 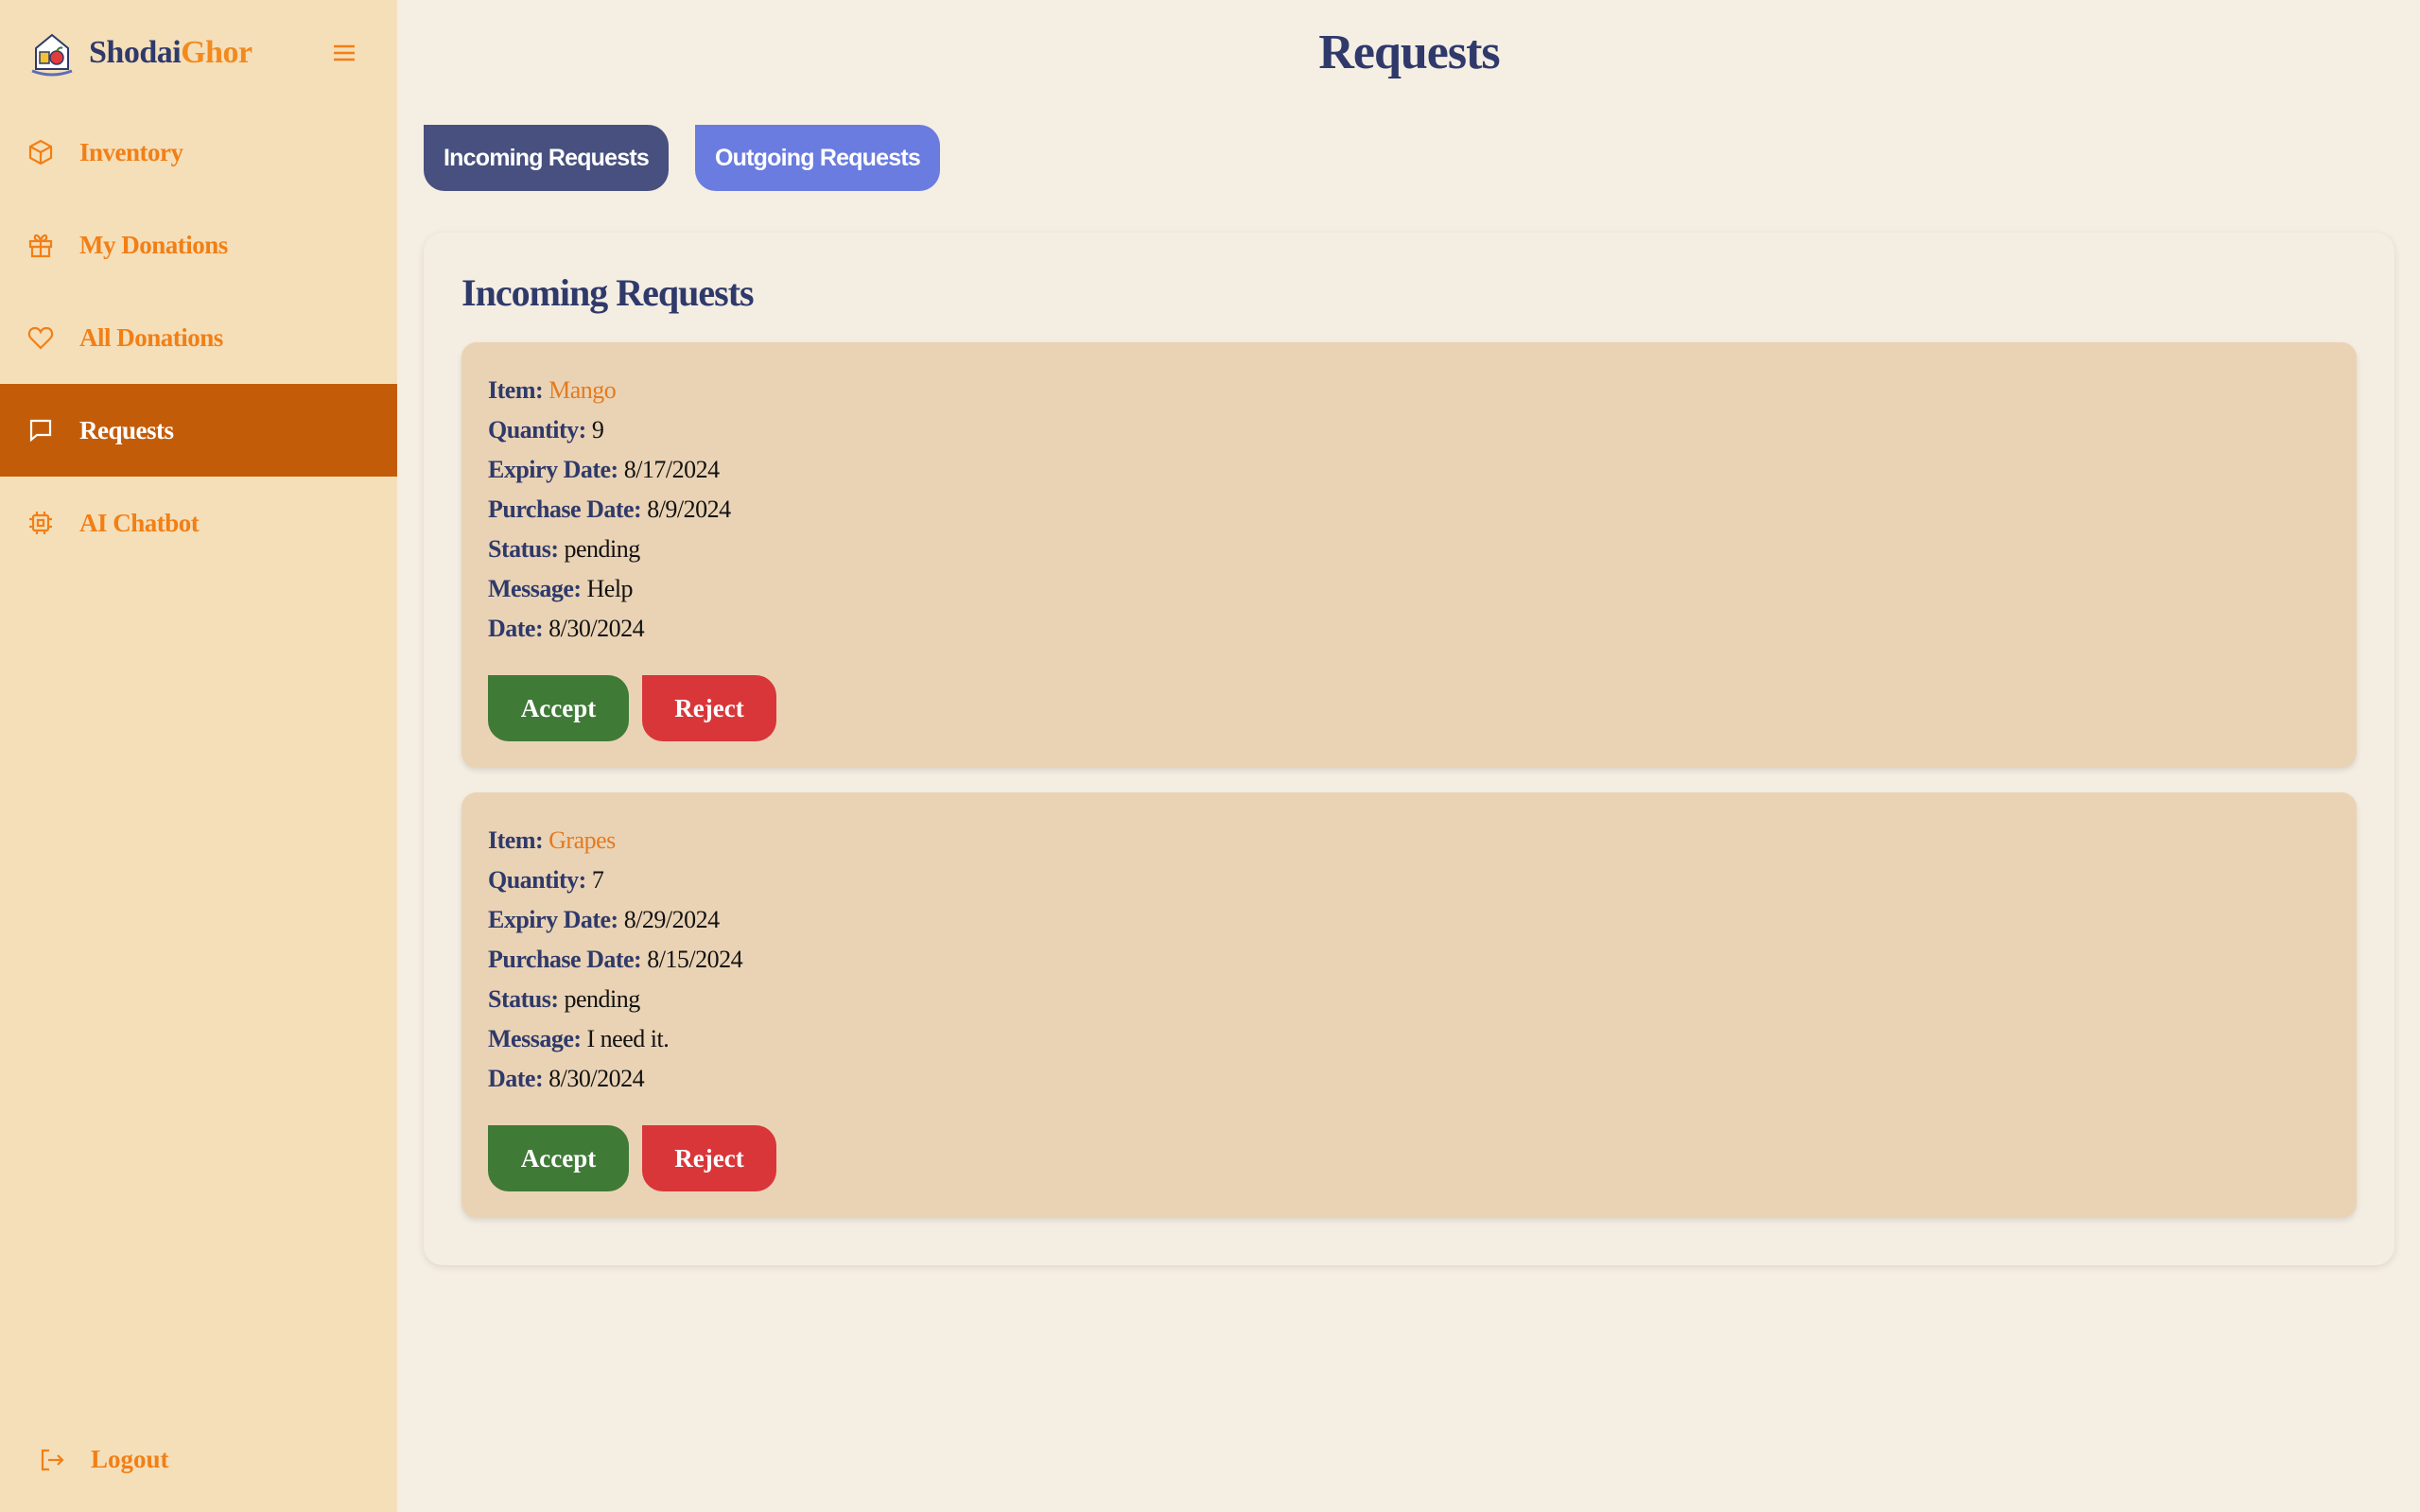 I want to click on sidebar-item-ai-chatbot: AI Chatbot, so click(x=198, y=523).